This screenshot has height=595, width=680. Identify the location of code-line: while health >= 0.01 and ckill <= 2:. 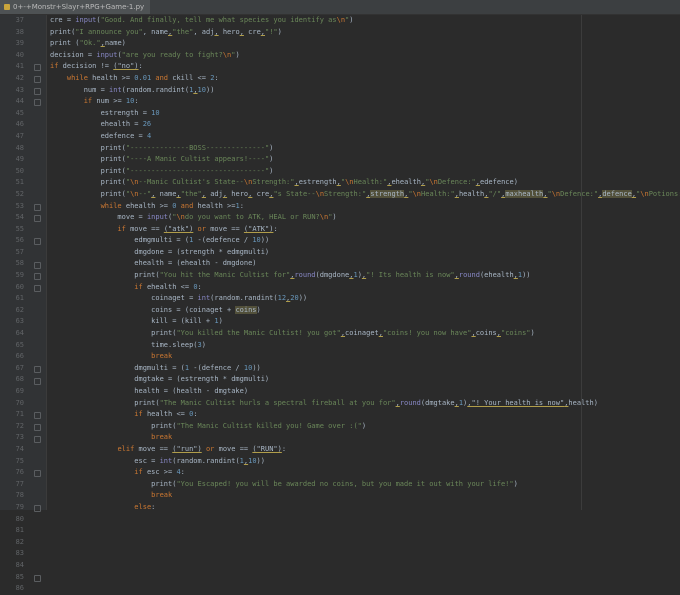
(363, 79).